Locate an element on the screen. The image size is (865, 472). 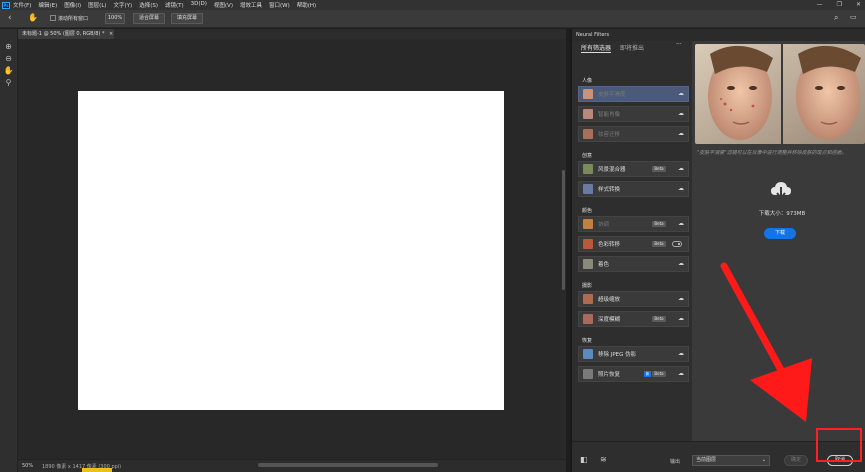
filter-item: 超级缩放 ☁ is located at coordinates (633, 299).